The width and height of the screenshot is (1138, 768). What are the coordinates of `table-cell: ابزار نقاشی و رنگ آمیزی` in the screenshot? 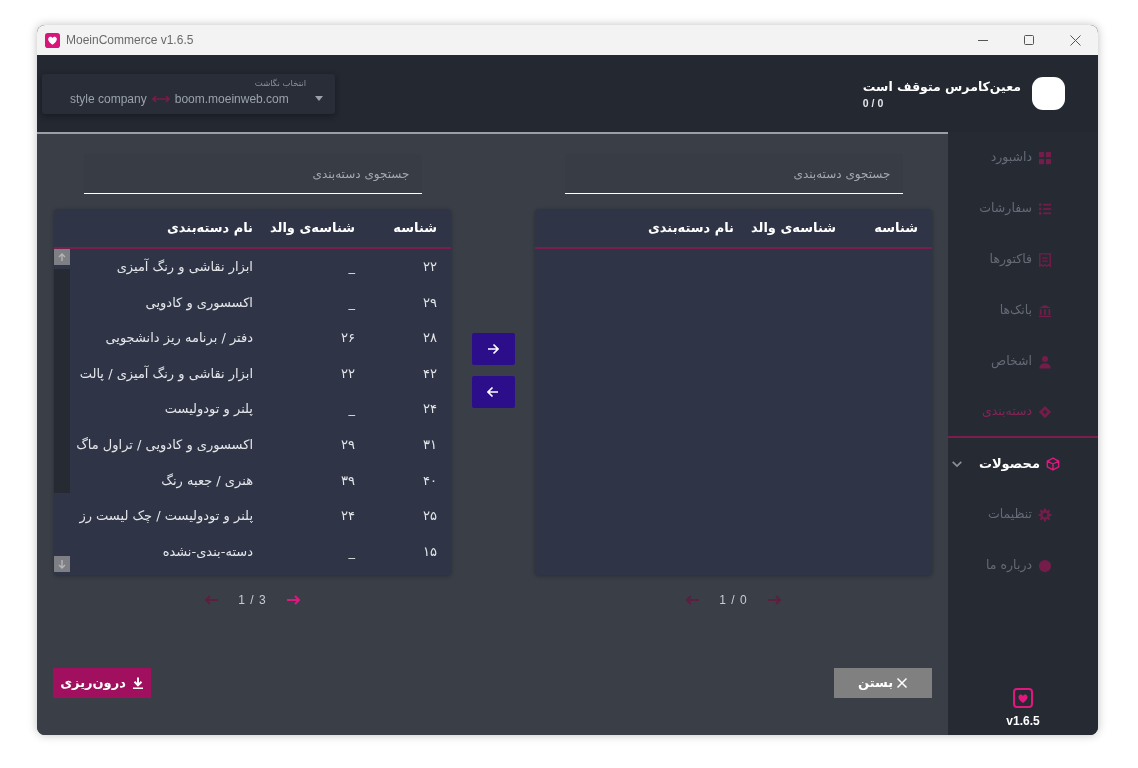 It's located at (184, 267).